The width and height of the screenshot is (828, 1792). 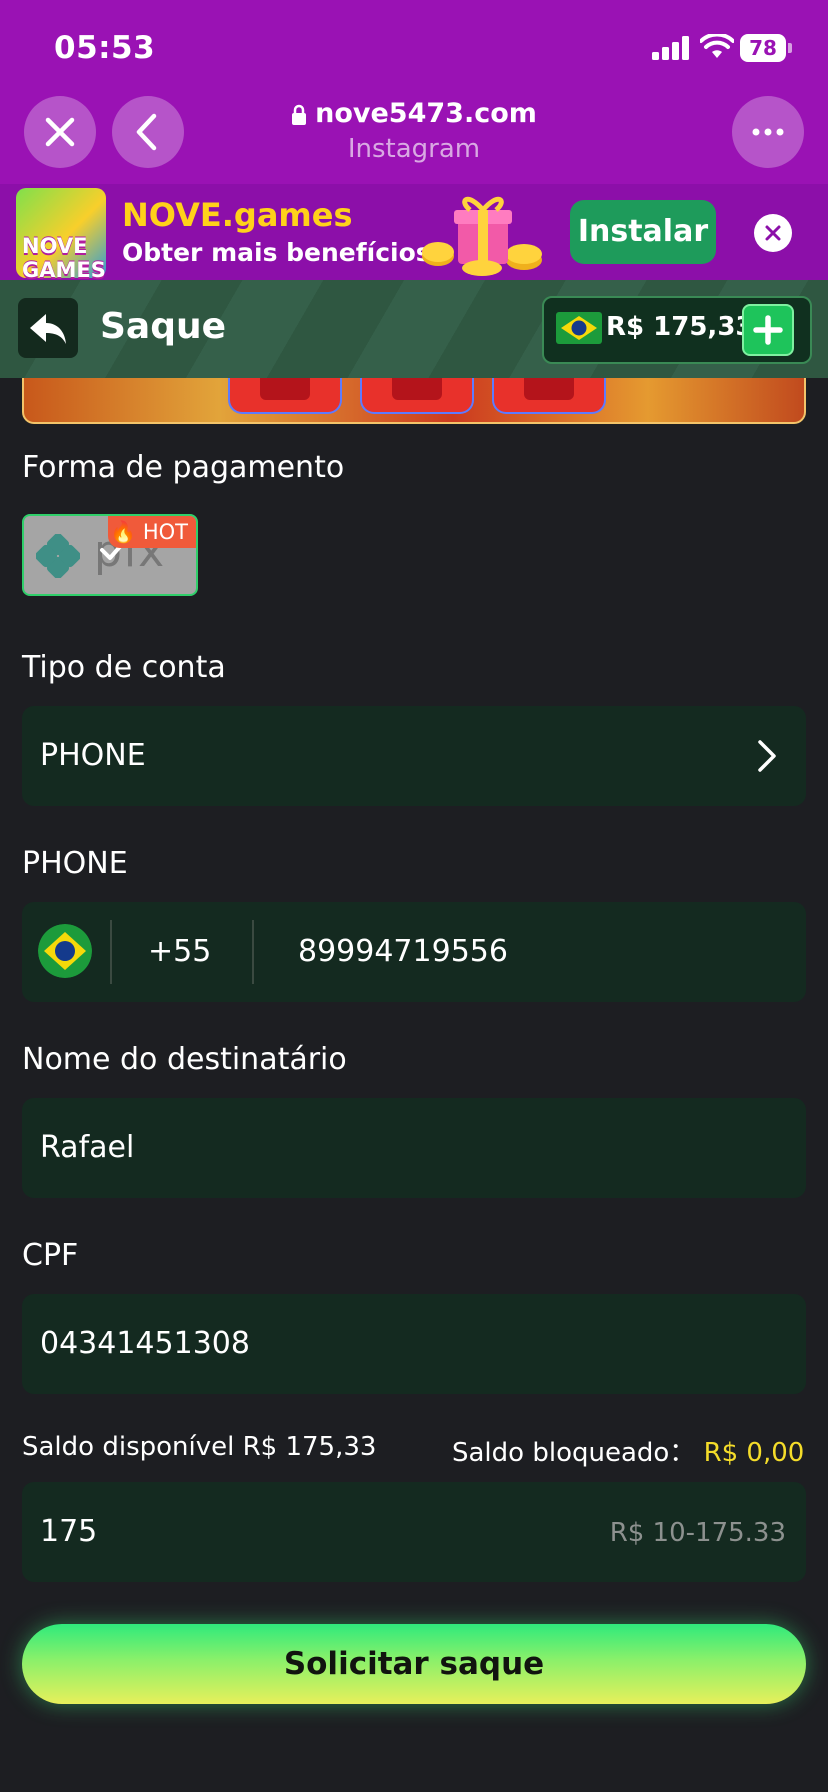 I want to click on blocked-balance-value: R$ 0,00, so click(x=754, y=1453).